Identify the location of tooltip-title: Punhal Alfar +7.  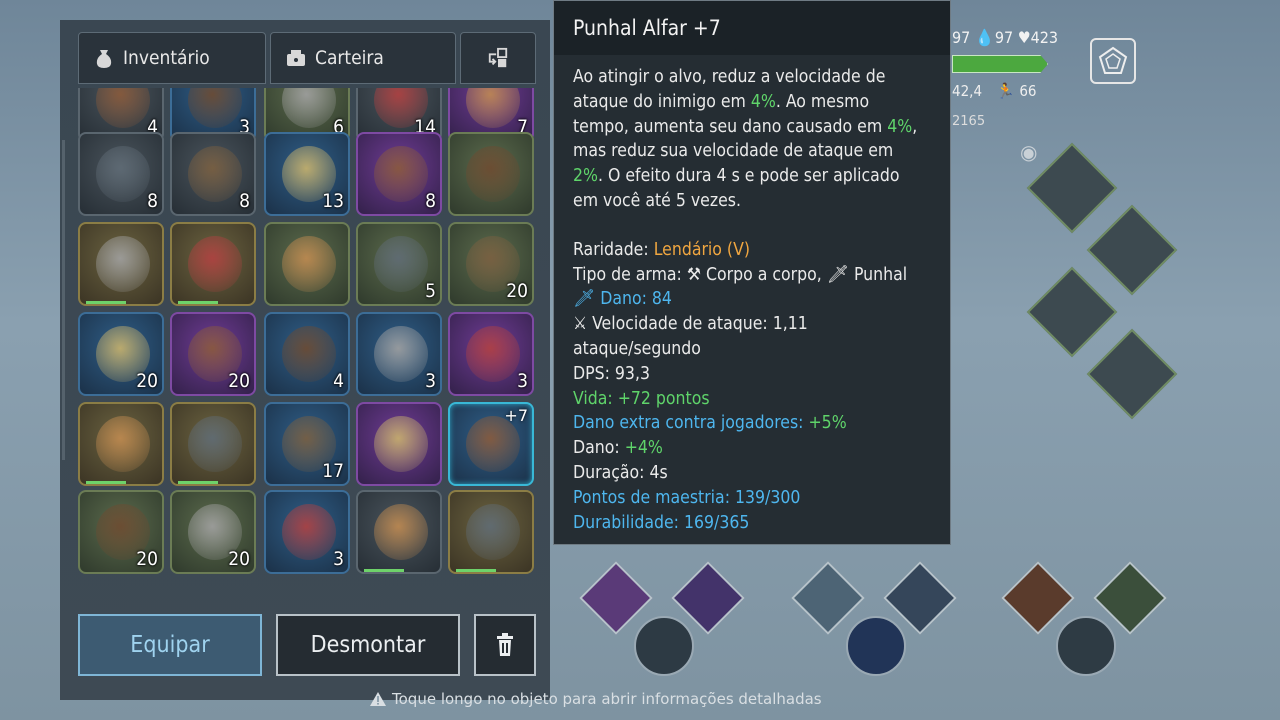
(752, 28).